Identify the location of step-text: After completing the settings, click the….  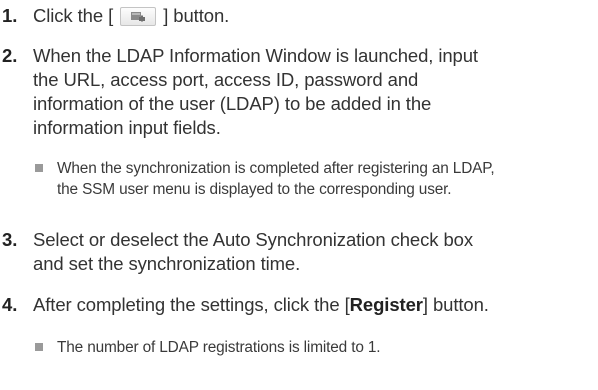
(315, 305).